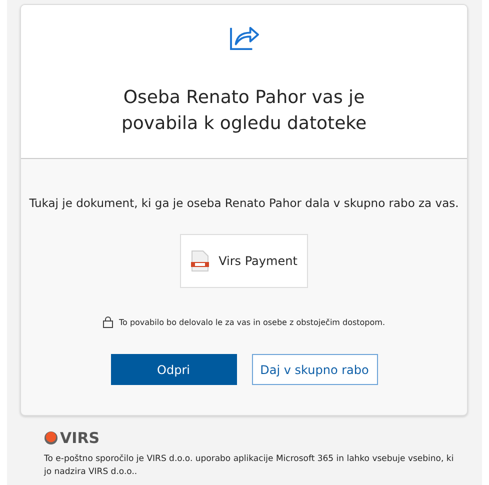  Describe the element at coordinates (199, 261) in the screenshot. I see `document-icon` at that location.